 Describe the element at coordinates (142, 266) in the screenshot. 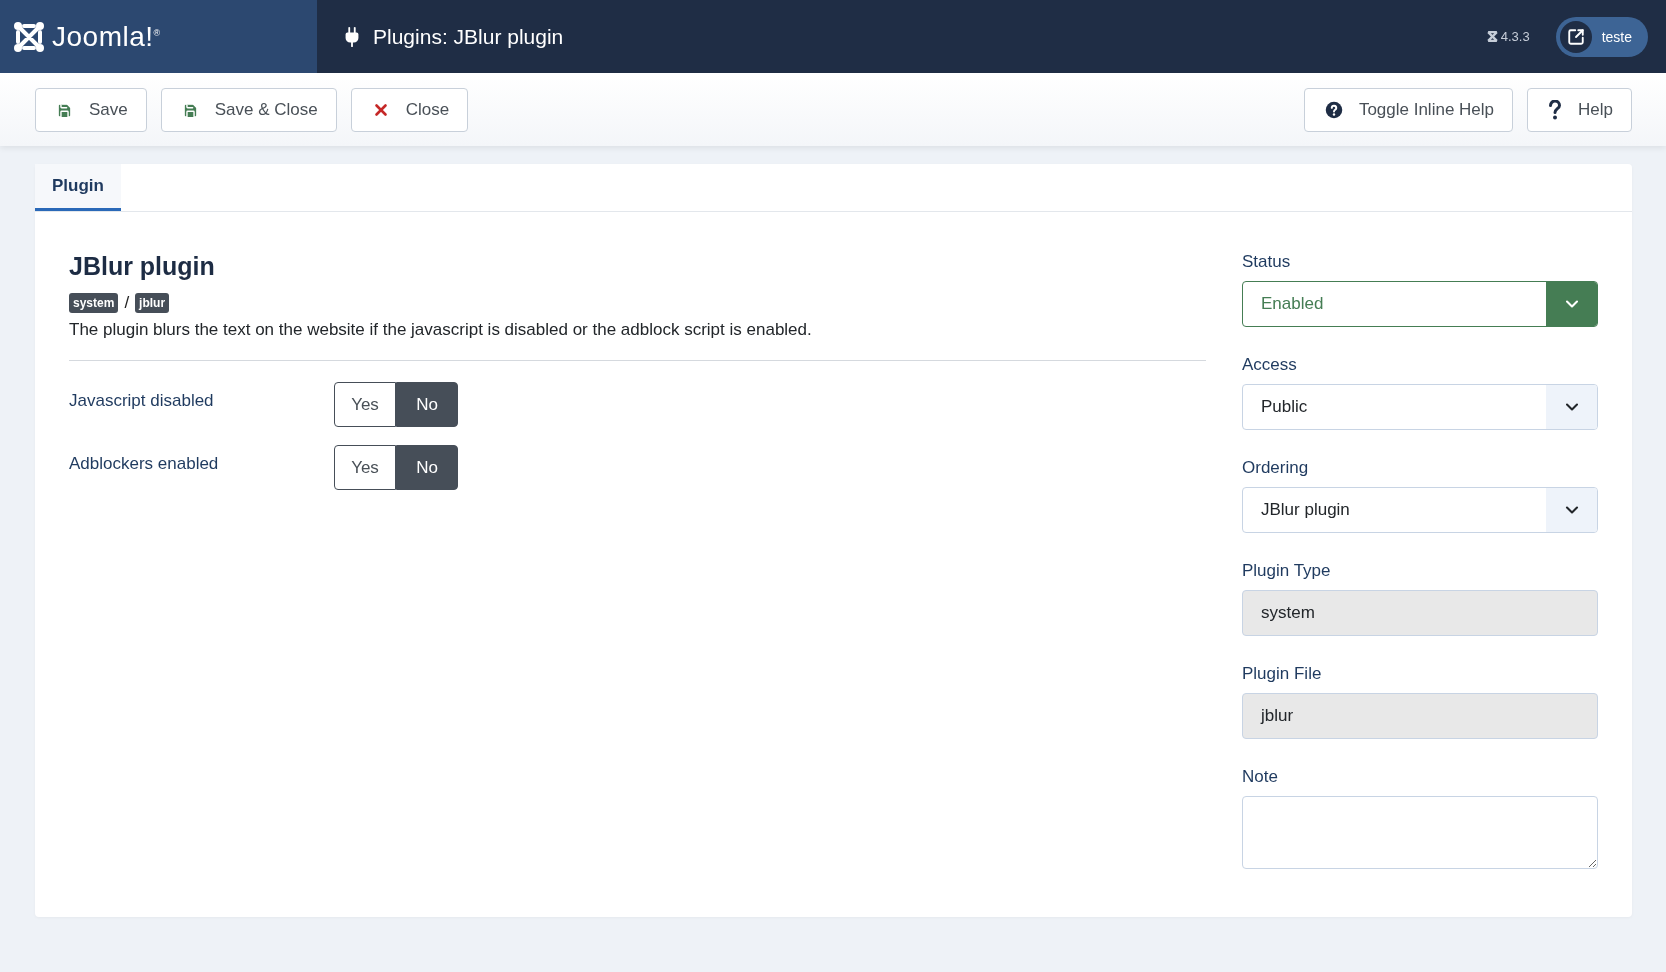

I see `plugin-title: JBlur plugin` at that location.